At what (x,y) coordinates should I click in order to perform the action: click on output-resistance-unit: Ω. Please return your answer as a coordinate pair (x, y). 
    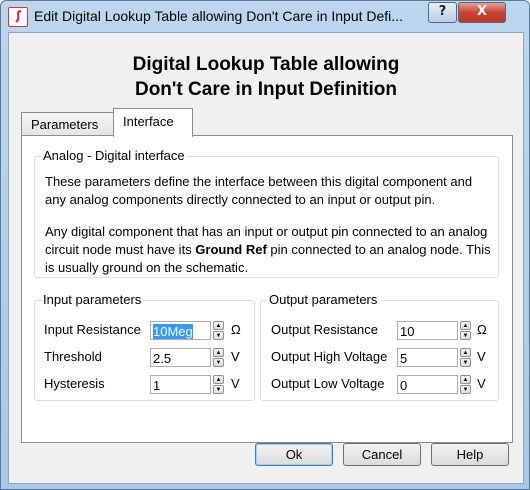
    Looking at the image, I should click on (482, 329).